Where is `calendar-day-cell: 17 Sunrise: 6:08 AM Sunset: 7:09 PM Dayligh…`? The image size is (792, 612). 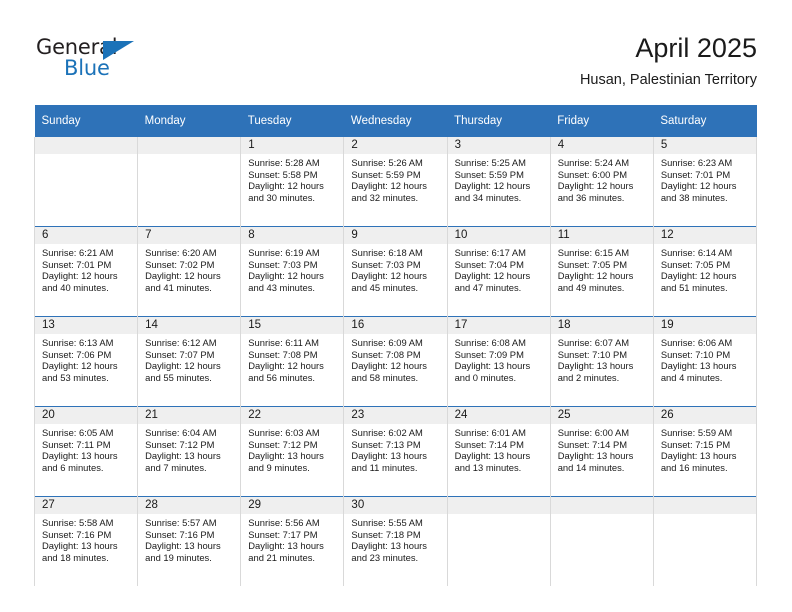
calendar-day-cell: 17 Sunrise: 6:08 AM Sunset: 7:09 PM Dayligh… is located at coordinates (498, 361).